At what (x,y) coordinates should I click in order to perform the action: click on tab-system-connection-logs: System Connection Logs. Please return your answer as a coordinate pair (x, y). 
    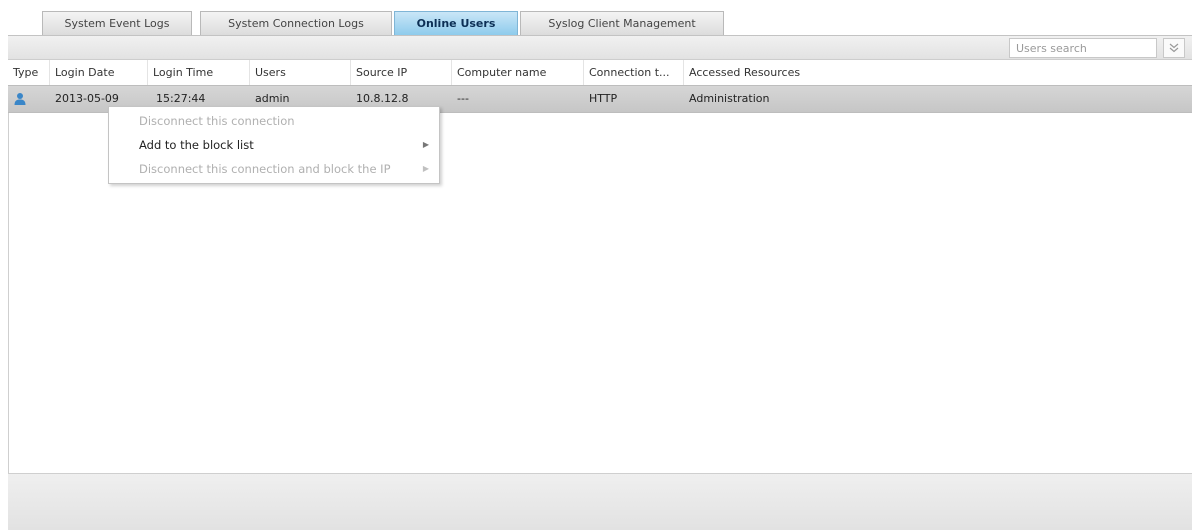
    Looking at the image, I should click on (296, 23).